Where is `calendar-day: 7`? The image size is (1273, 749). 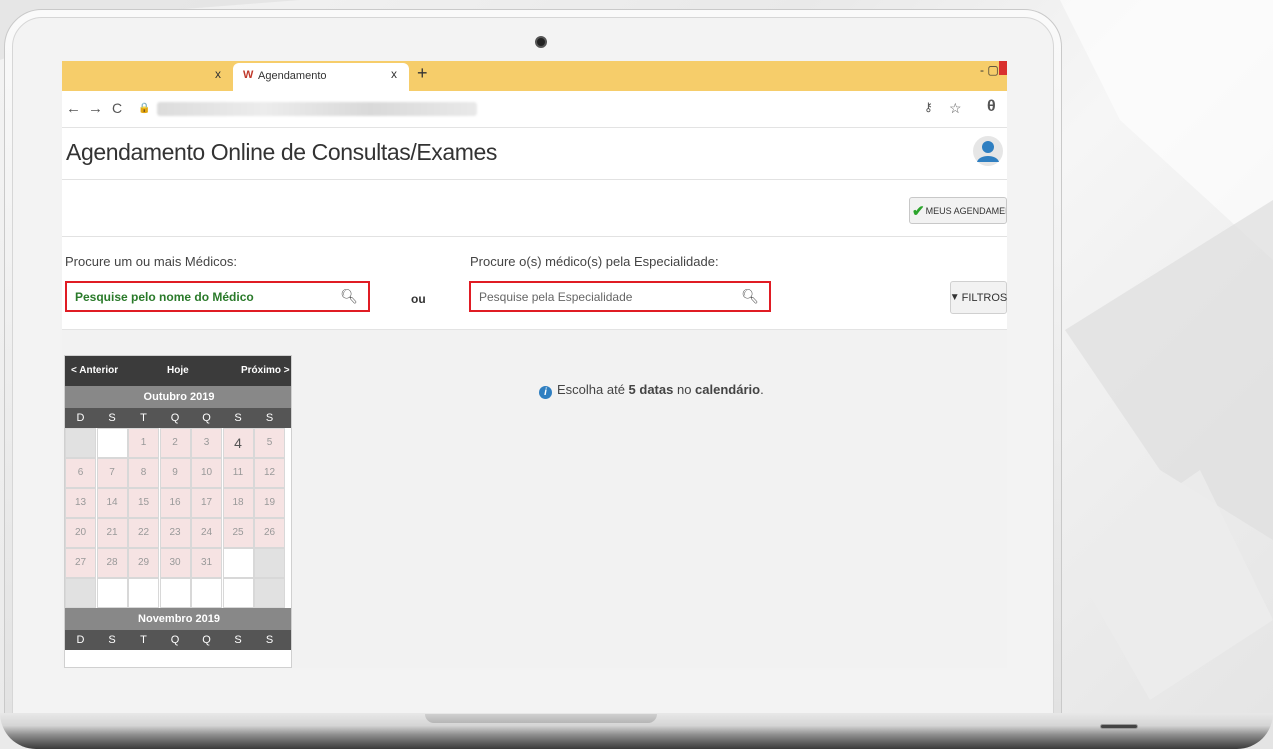 calendar-day: 7 is located at coordinates (112, 473).